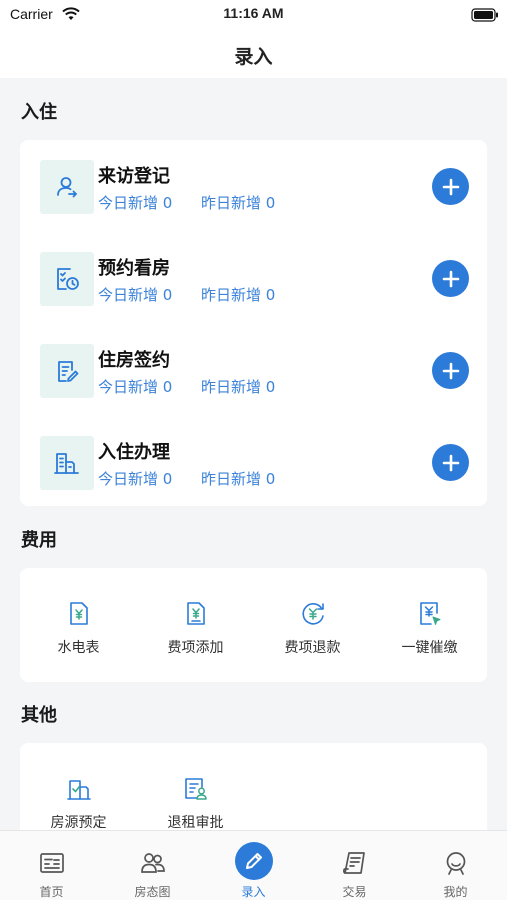 The image size is (507, 900). Describe the element at coordinates (455, 892) in the screenshot. I see `tab-label: 我的` at that location.